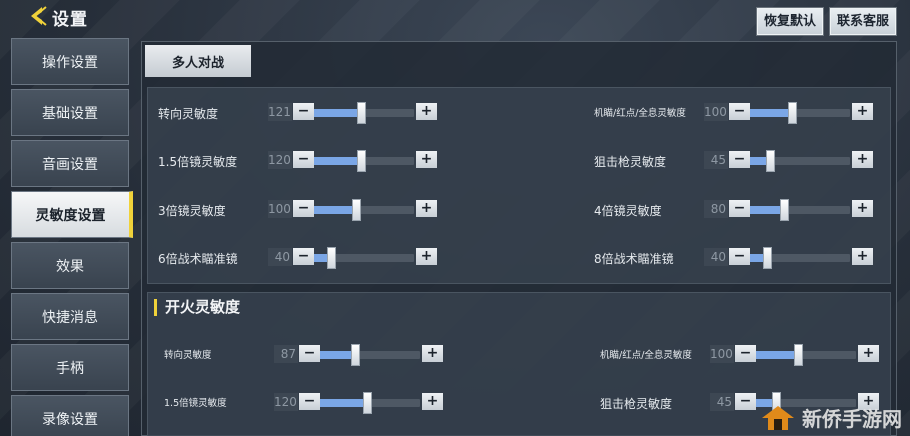 This screenshot has height=436, width=910. What do you see at coordinates (790, 21) in the screenshot?
I see `reset-default-button: 恢复默认` at bounding box center [790, 21].